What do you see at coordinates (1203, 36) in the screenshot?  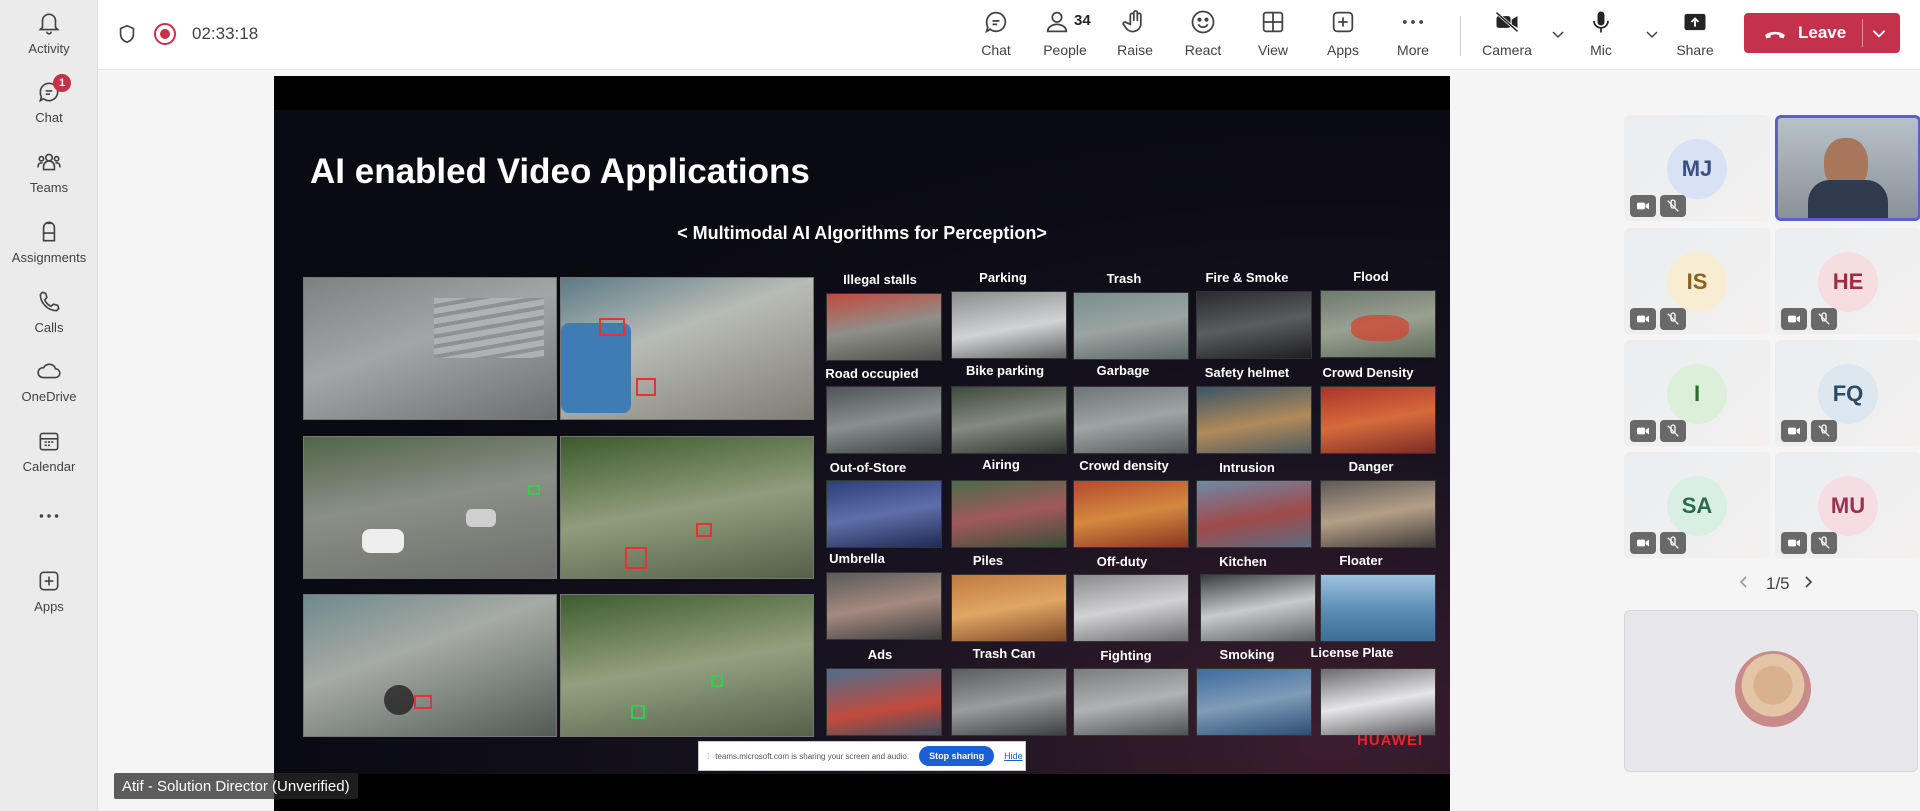 I see `react-button: React` at bounding box center [1203, 36].